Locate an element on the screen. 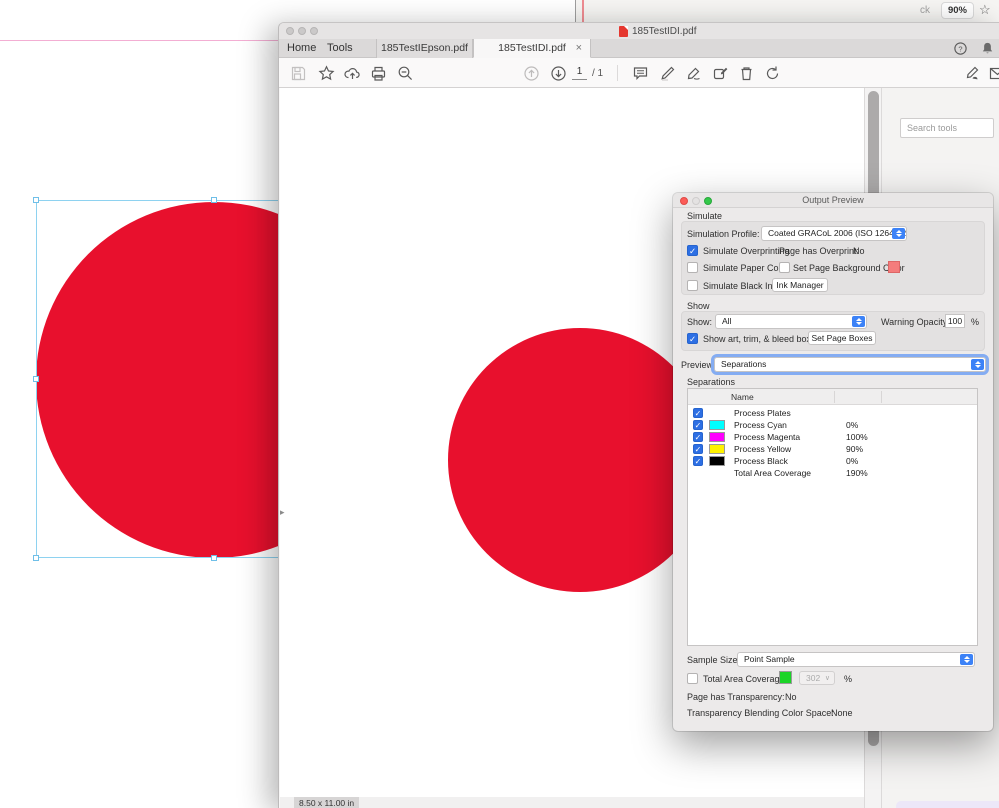  warning-opacity-unit: % is located at coordinates (975, 322).